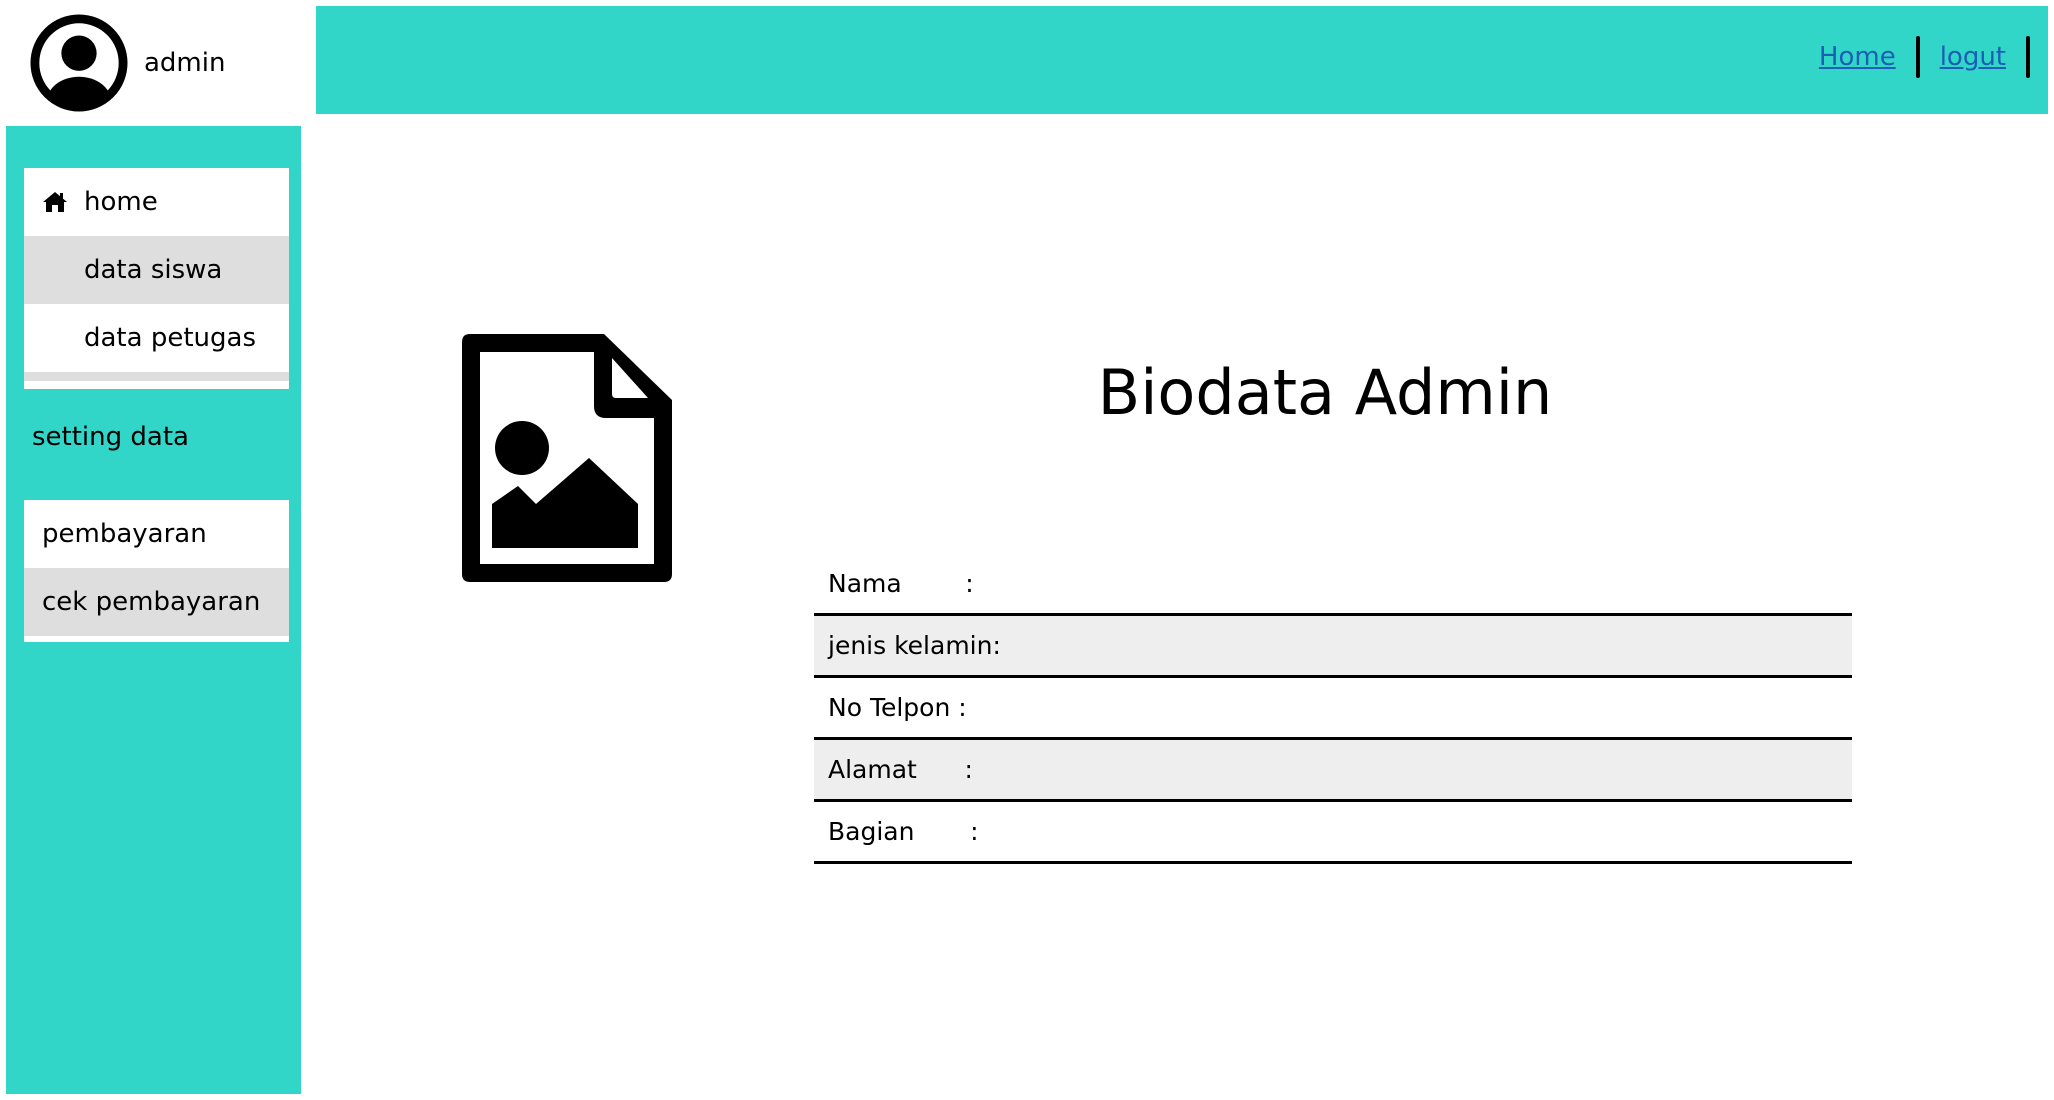 Image resolution: width=2054 pixels, height=1100 pixels. What do you see at coordinates (63, 202) in the screenshot?
I see `home-icon` at bounding box center [63, 202].